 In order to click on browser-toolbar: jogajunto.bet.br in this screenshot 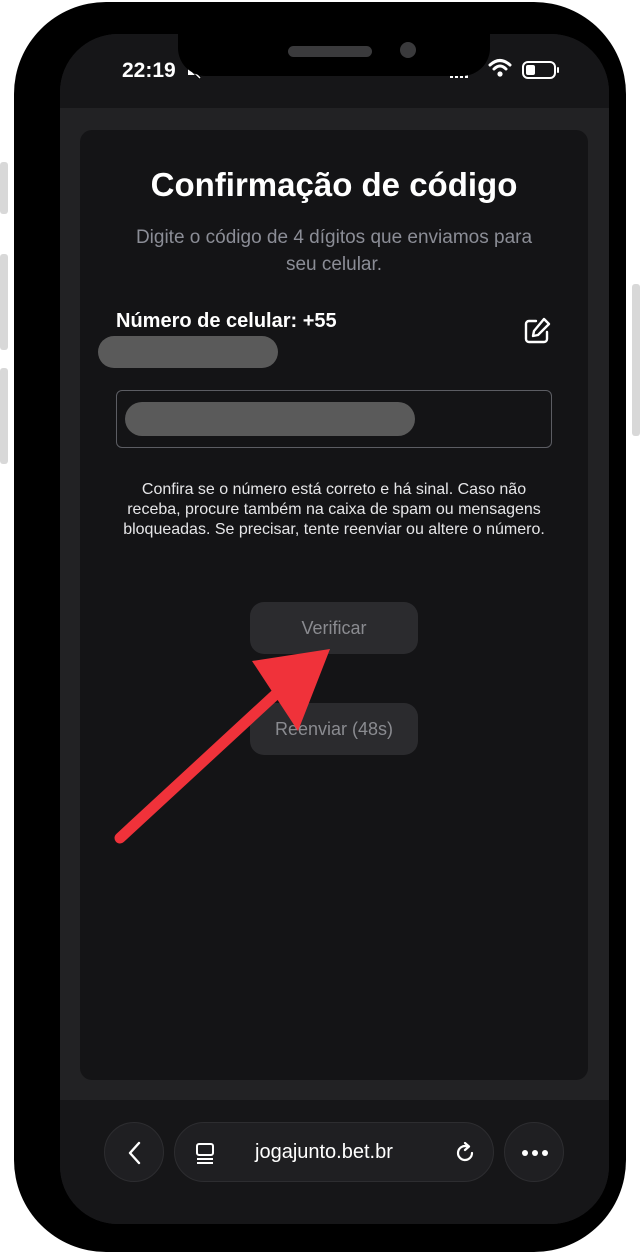, I will do `click(334, 1162)`.